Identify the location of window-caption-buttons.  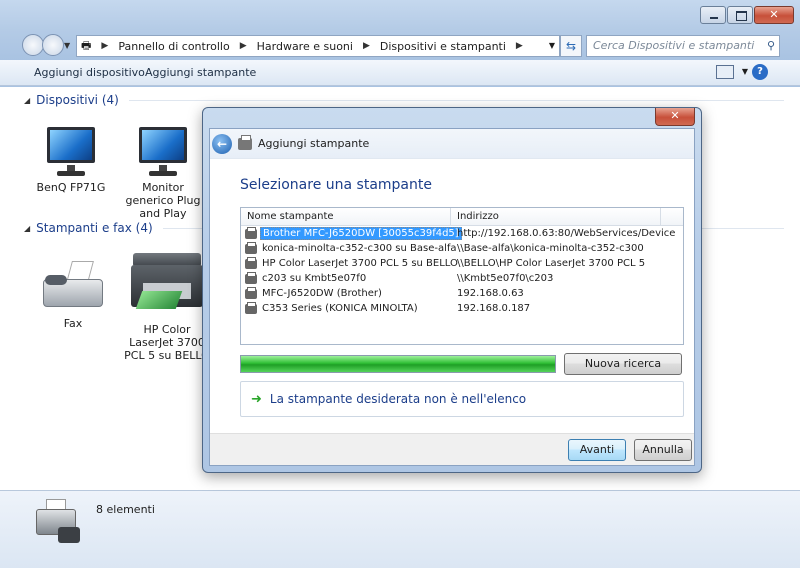
(746, 15).